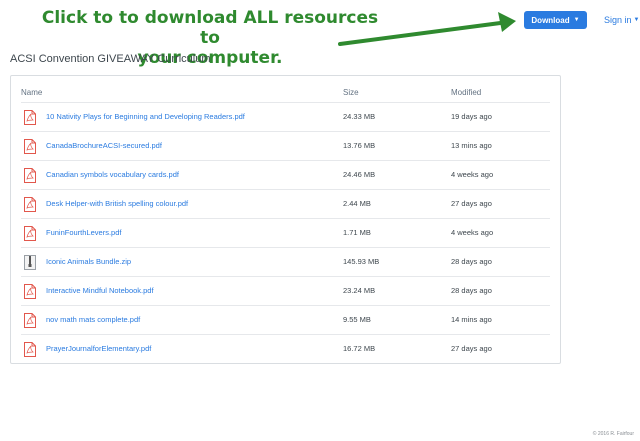 This screenshot has width=640, height=441. I want to click on green-arrow-icon, so click(427, 29).